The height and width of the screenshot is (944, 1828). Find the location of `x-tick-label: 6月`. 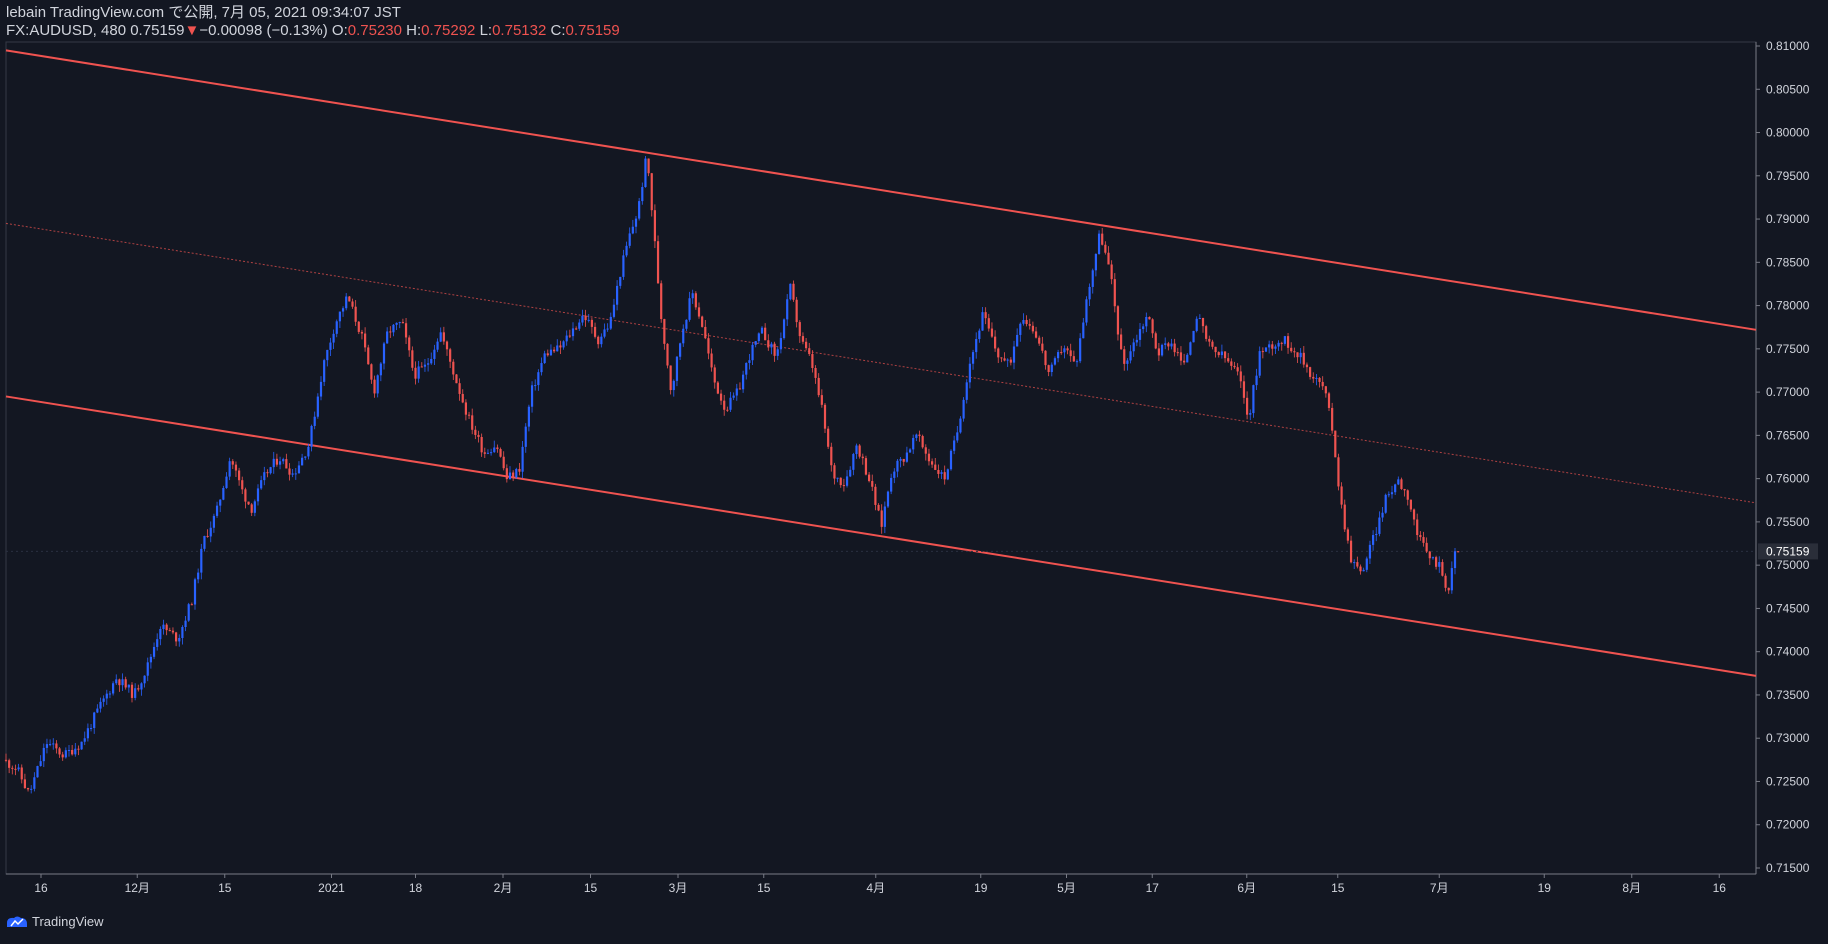

x-tick-label: 6月 is located at coordinates (1246, 888).